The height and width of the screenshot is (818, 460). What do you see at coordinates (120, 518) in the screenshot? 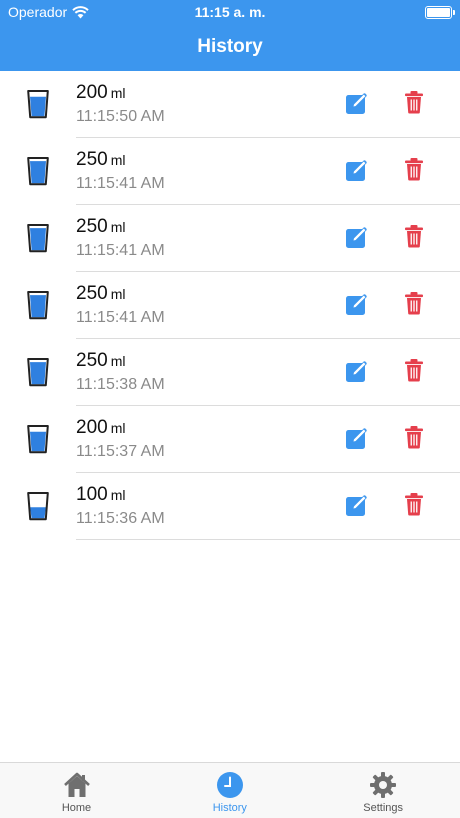
I see `entry-time: 11:15:36 AM` at bounding box center [120, 518].